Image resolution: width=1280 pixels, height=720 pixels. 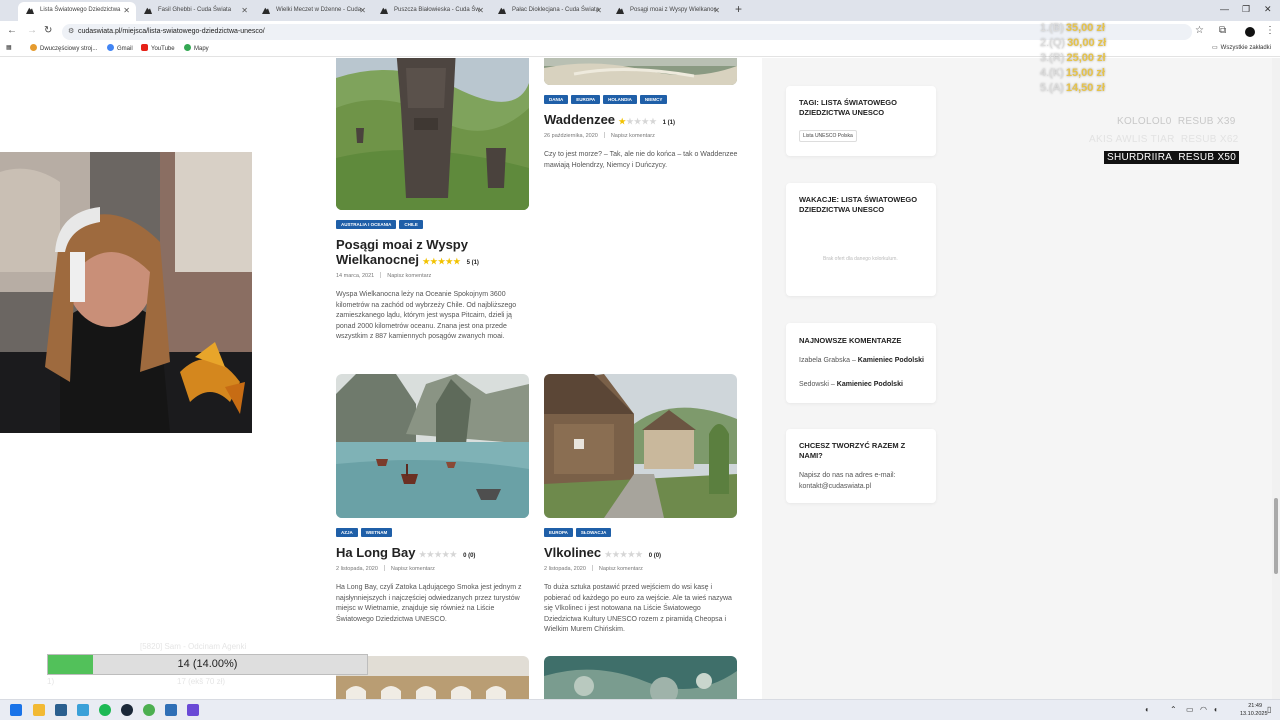 What do you see at coordinates (366, 224) in the screenshot?
I see `tag-link: Australia i Oceania` at bounding box center [366, 224].